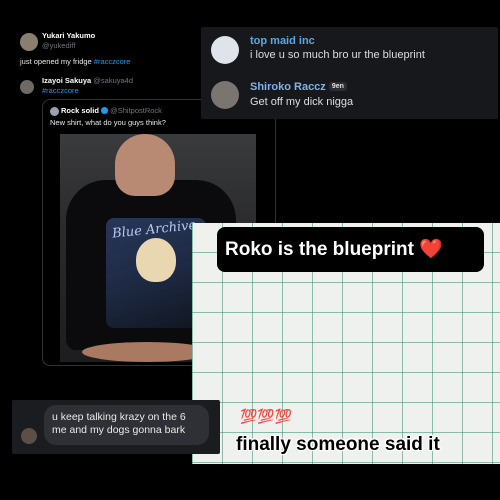 The image size is (500, 500). I want to click on image-caption: Roko is the blueprint ❤️, so click(350, 249).